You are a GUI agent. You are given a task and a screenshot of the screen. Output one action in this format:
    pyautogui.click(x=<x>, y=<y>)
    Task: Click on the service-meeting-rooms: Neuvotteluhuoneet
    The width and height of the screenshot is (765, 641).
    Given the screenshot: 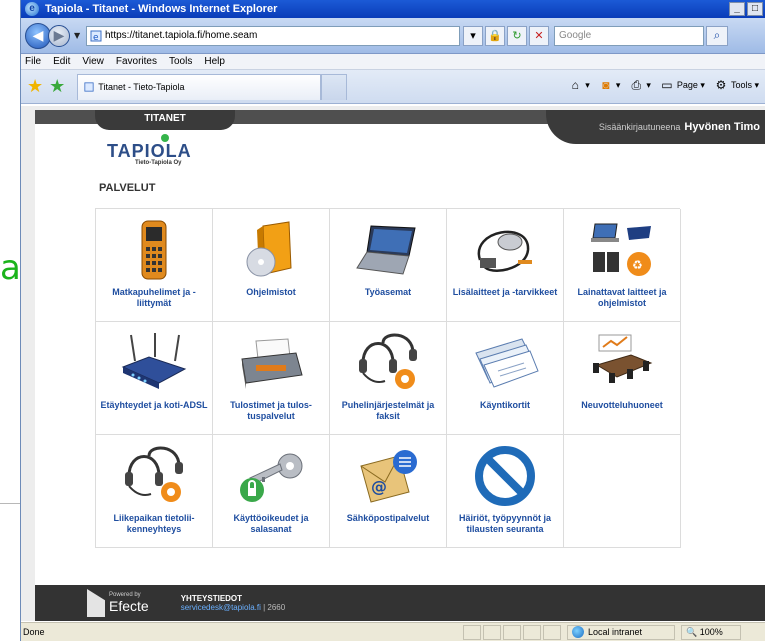 What is the action you would take?
    pyautogui.click(x=622, y=378)
    